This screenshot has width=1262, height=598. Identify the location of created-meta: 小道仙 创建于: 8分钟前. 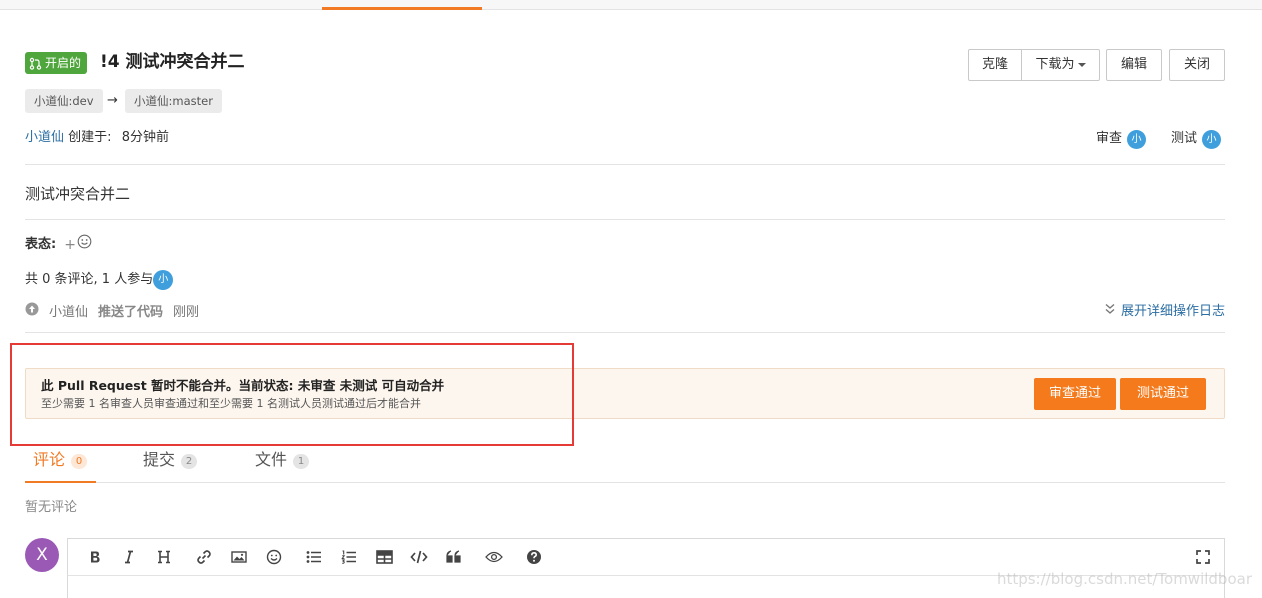
(97, 138).